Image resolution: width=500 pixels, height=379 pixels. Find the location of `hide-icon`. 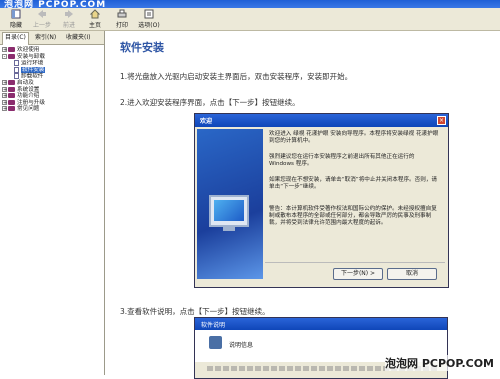

hide-icon is located at coordinates (16, 14).